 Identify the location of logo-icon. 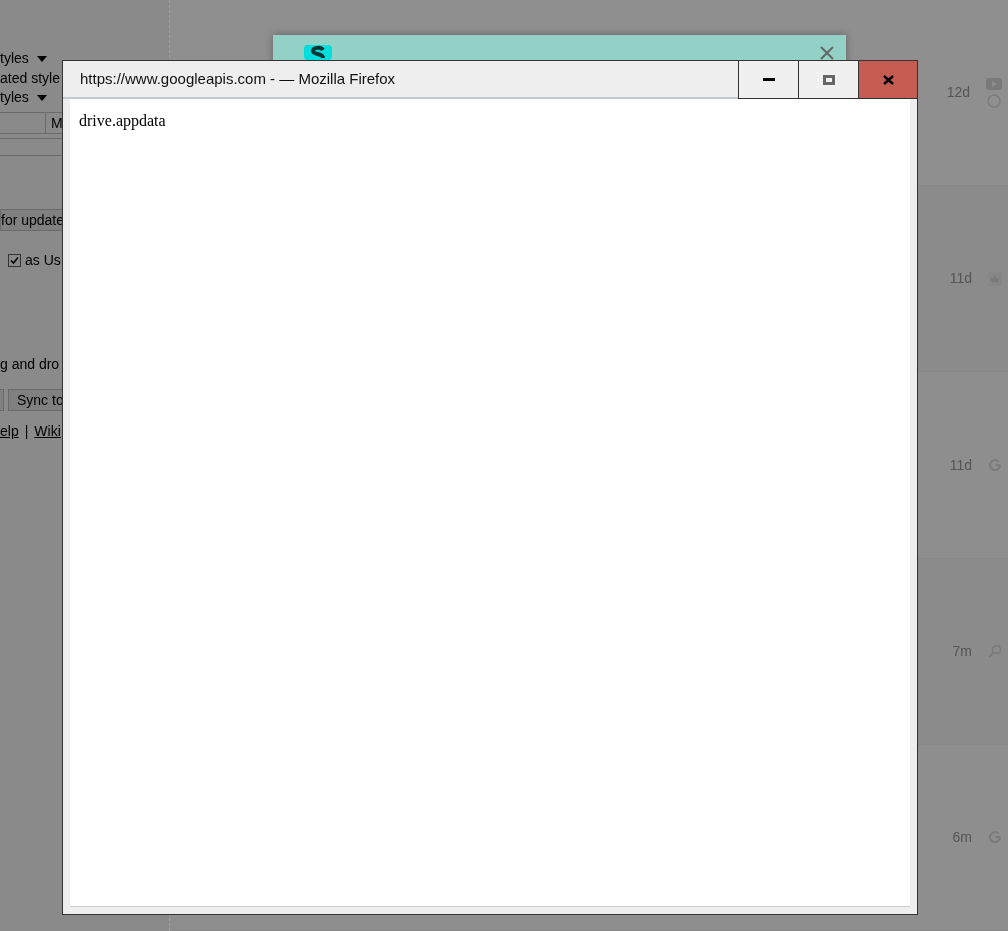
(318, 52).